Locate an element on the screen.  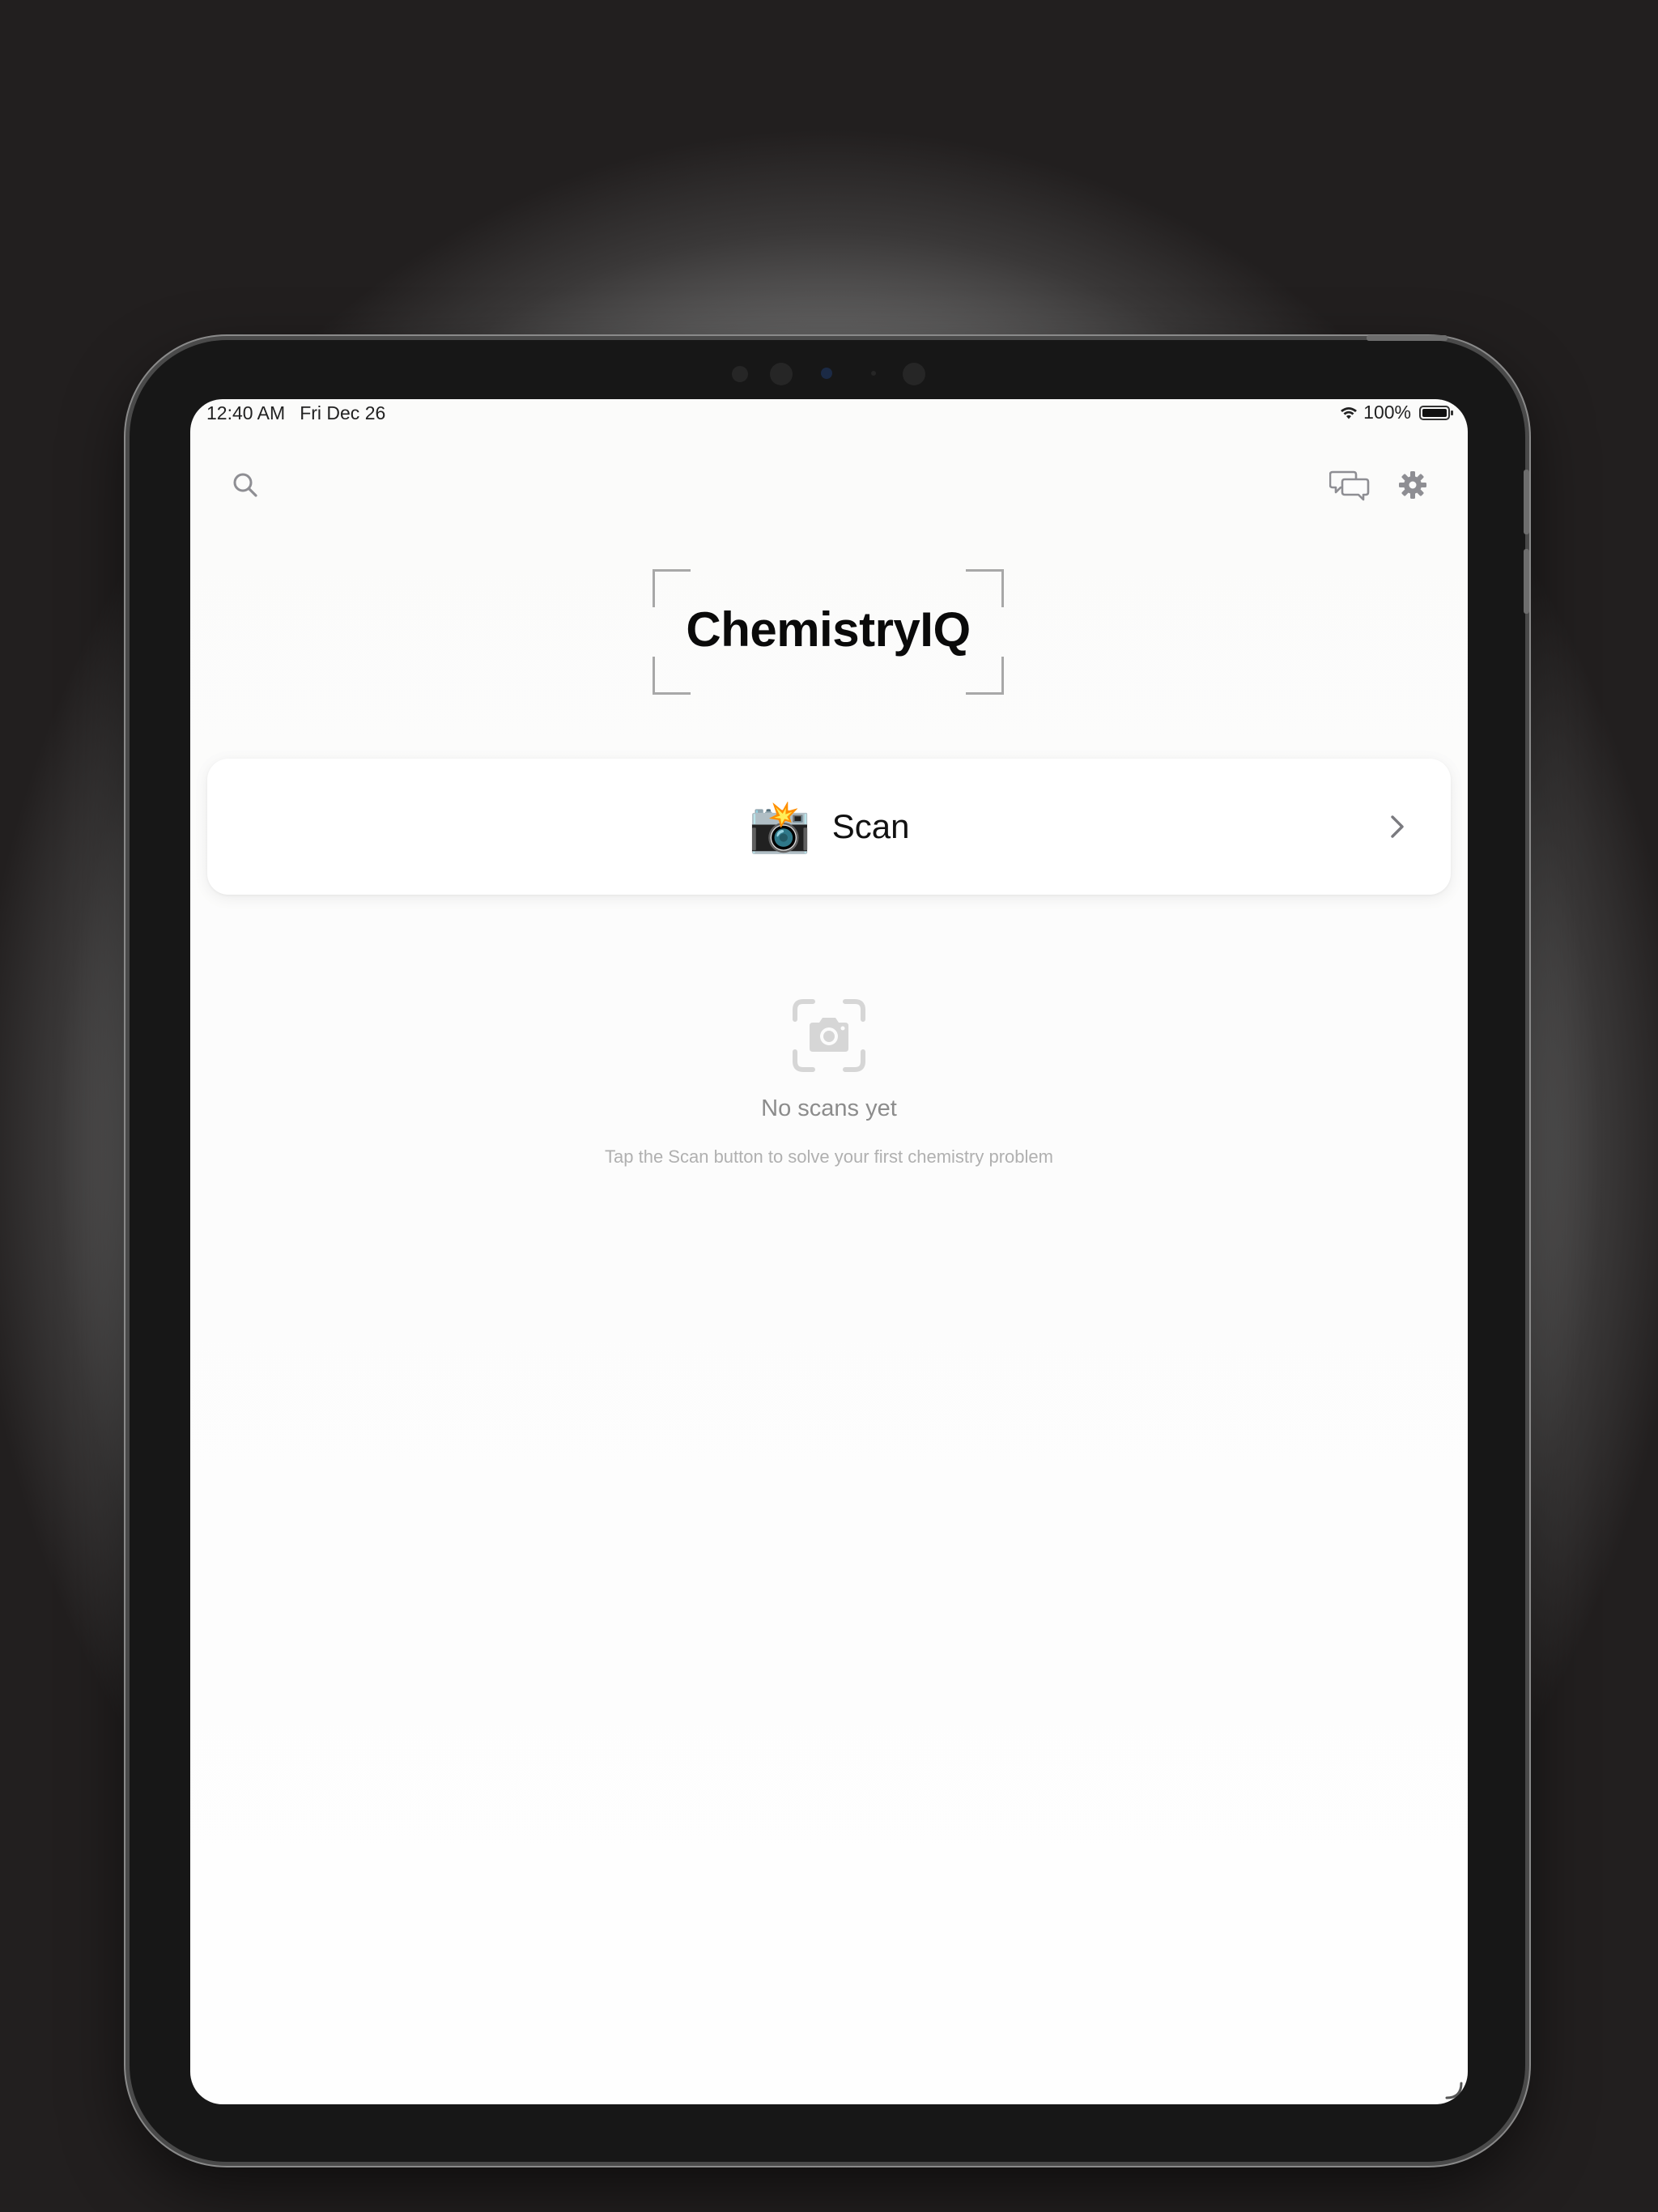
search-icon is located at coordinates (245, 485).